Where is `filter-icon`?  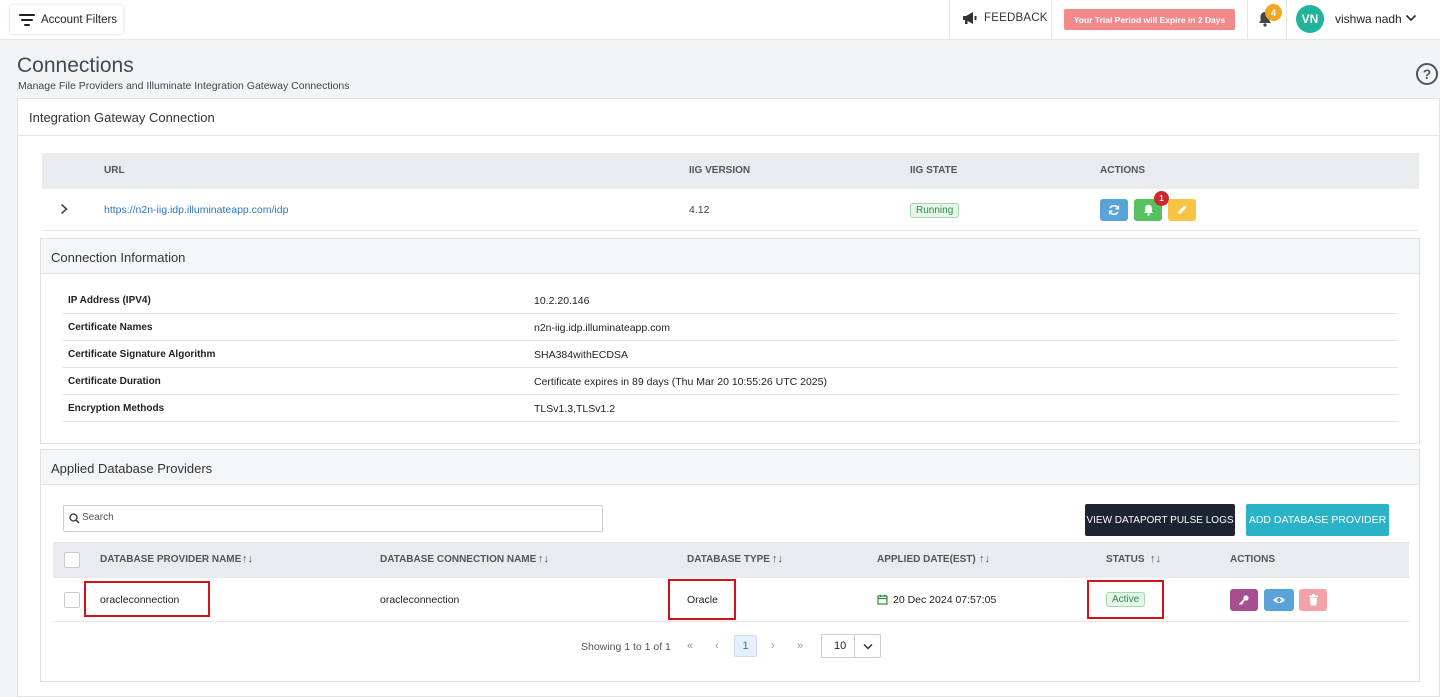
filter-icon is located at coordinates (27, 19).